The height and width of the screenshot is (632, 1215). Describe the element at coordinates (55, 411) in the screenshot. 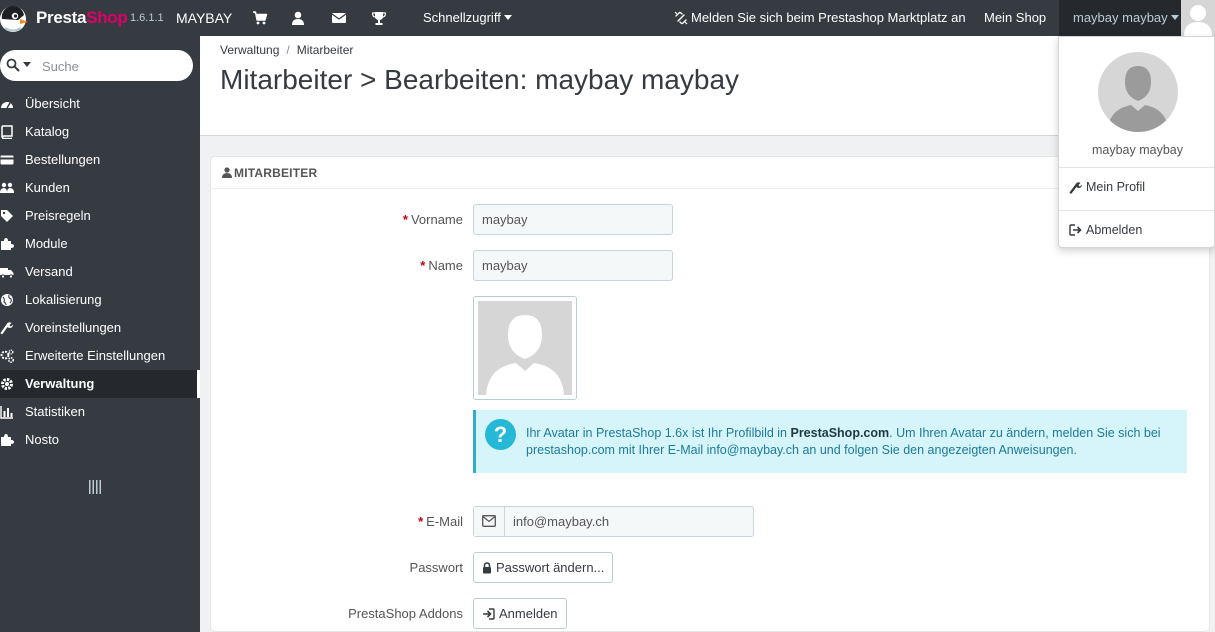

I see `sidebar-item-label: Statistiken` at that location.